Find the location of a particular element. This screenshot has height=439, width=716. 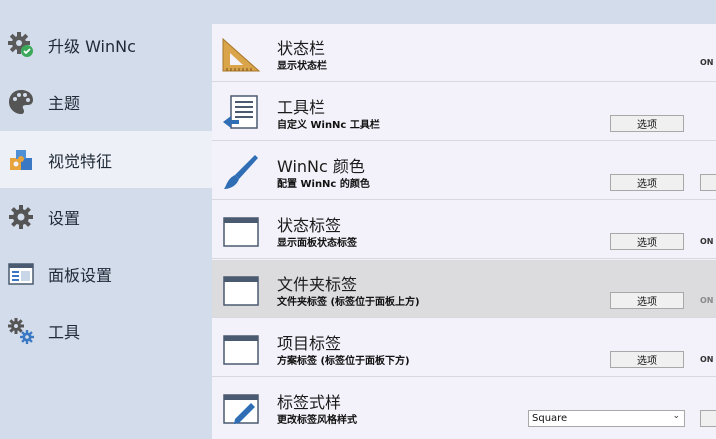

setting-description: 显示状态栏 is located at coordinates (302, 66).